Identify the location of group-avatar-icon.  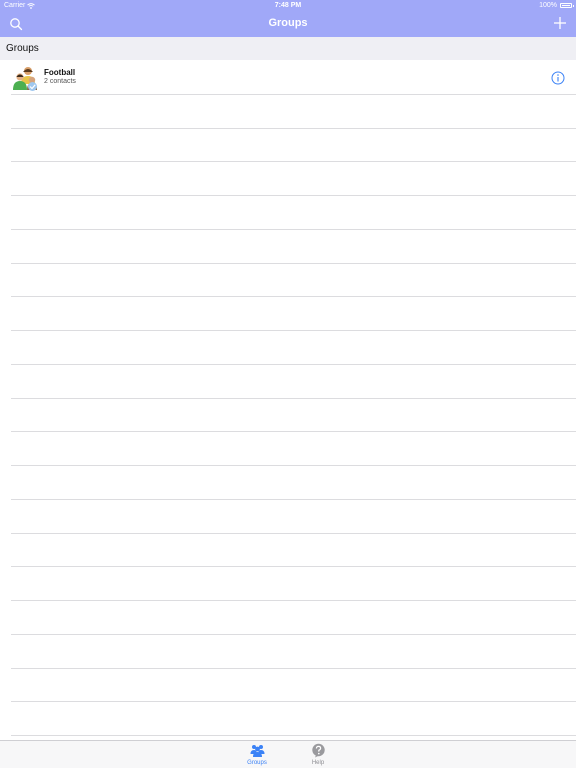
(25, 79).